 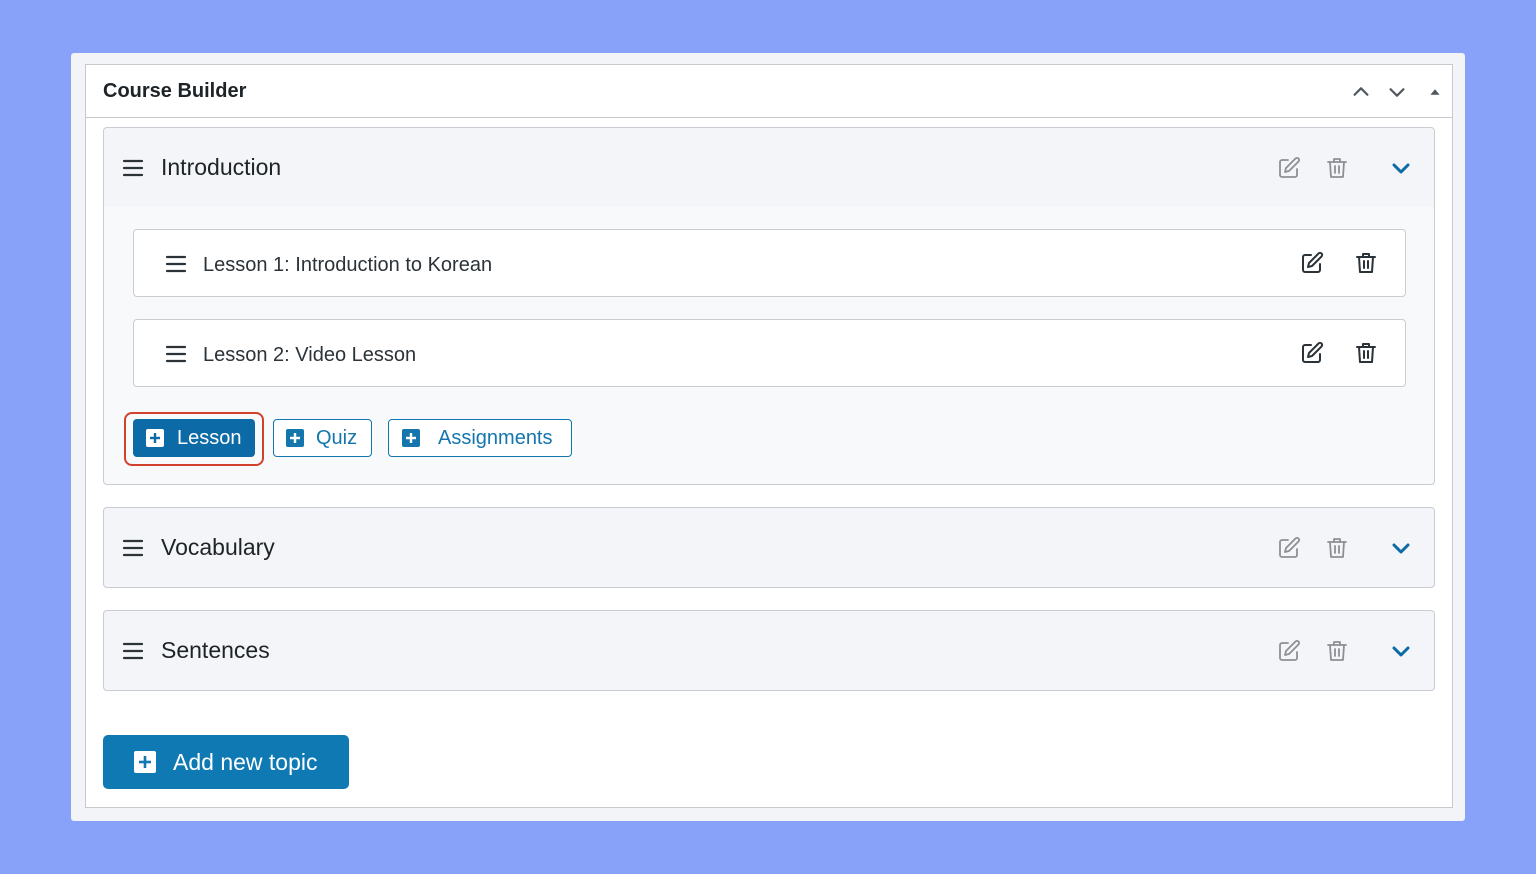 I want to click on topic-header: Introduction, so click(x=769, y=167).